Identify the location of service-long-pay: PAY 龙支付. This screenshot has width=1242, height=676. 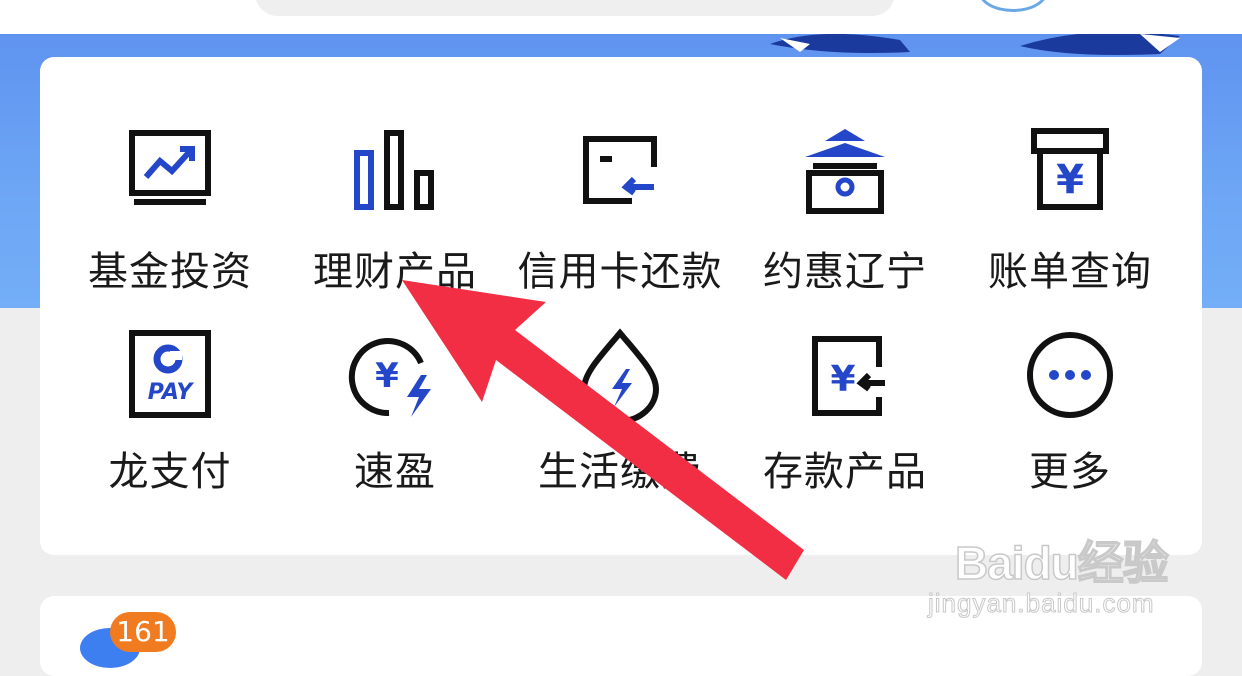
(170, 427).